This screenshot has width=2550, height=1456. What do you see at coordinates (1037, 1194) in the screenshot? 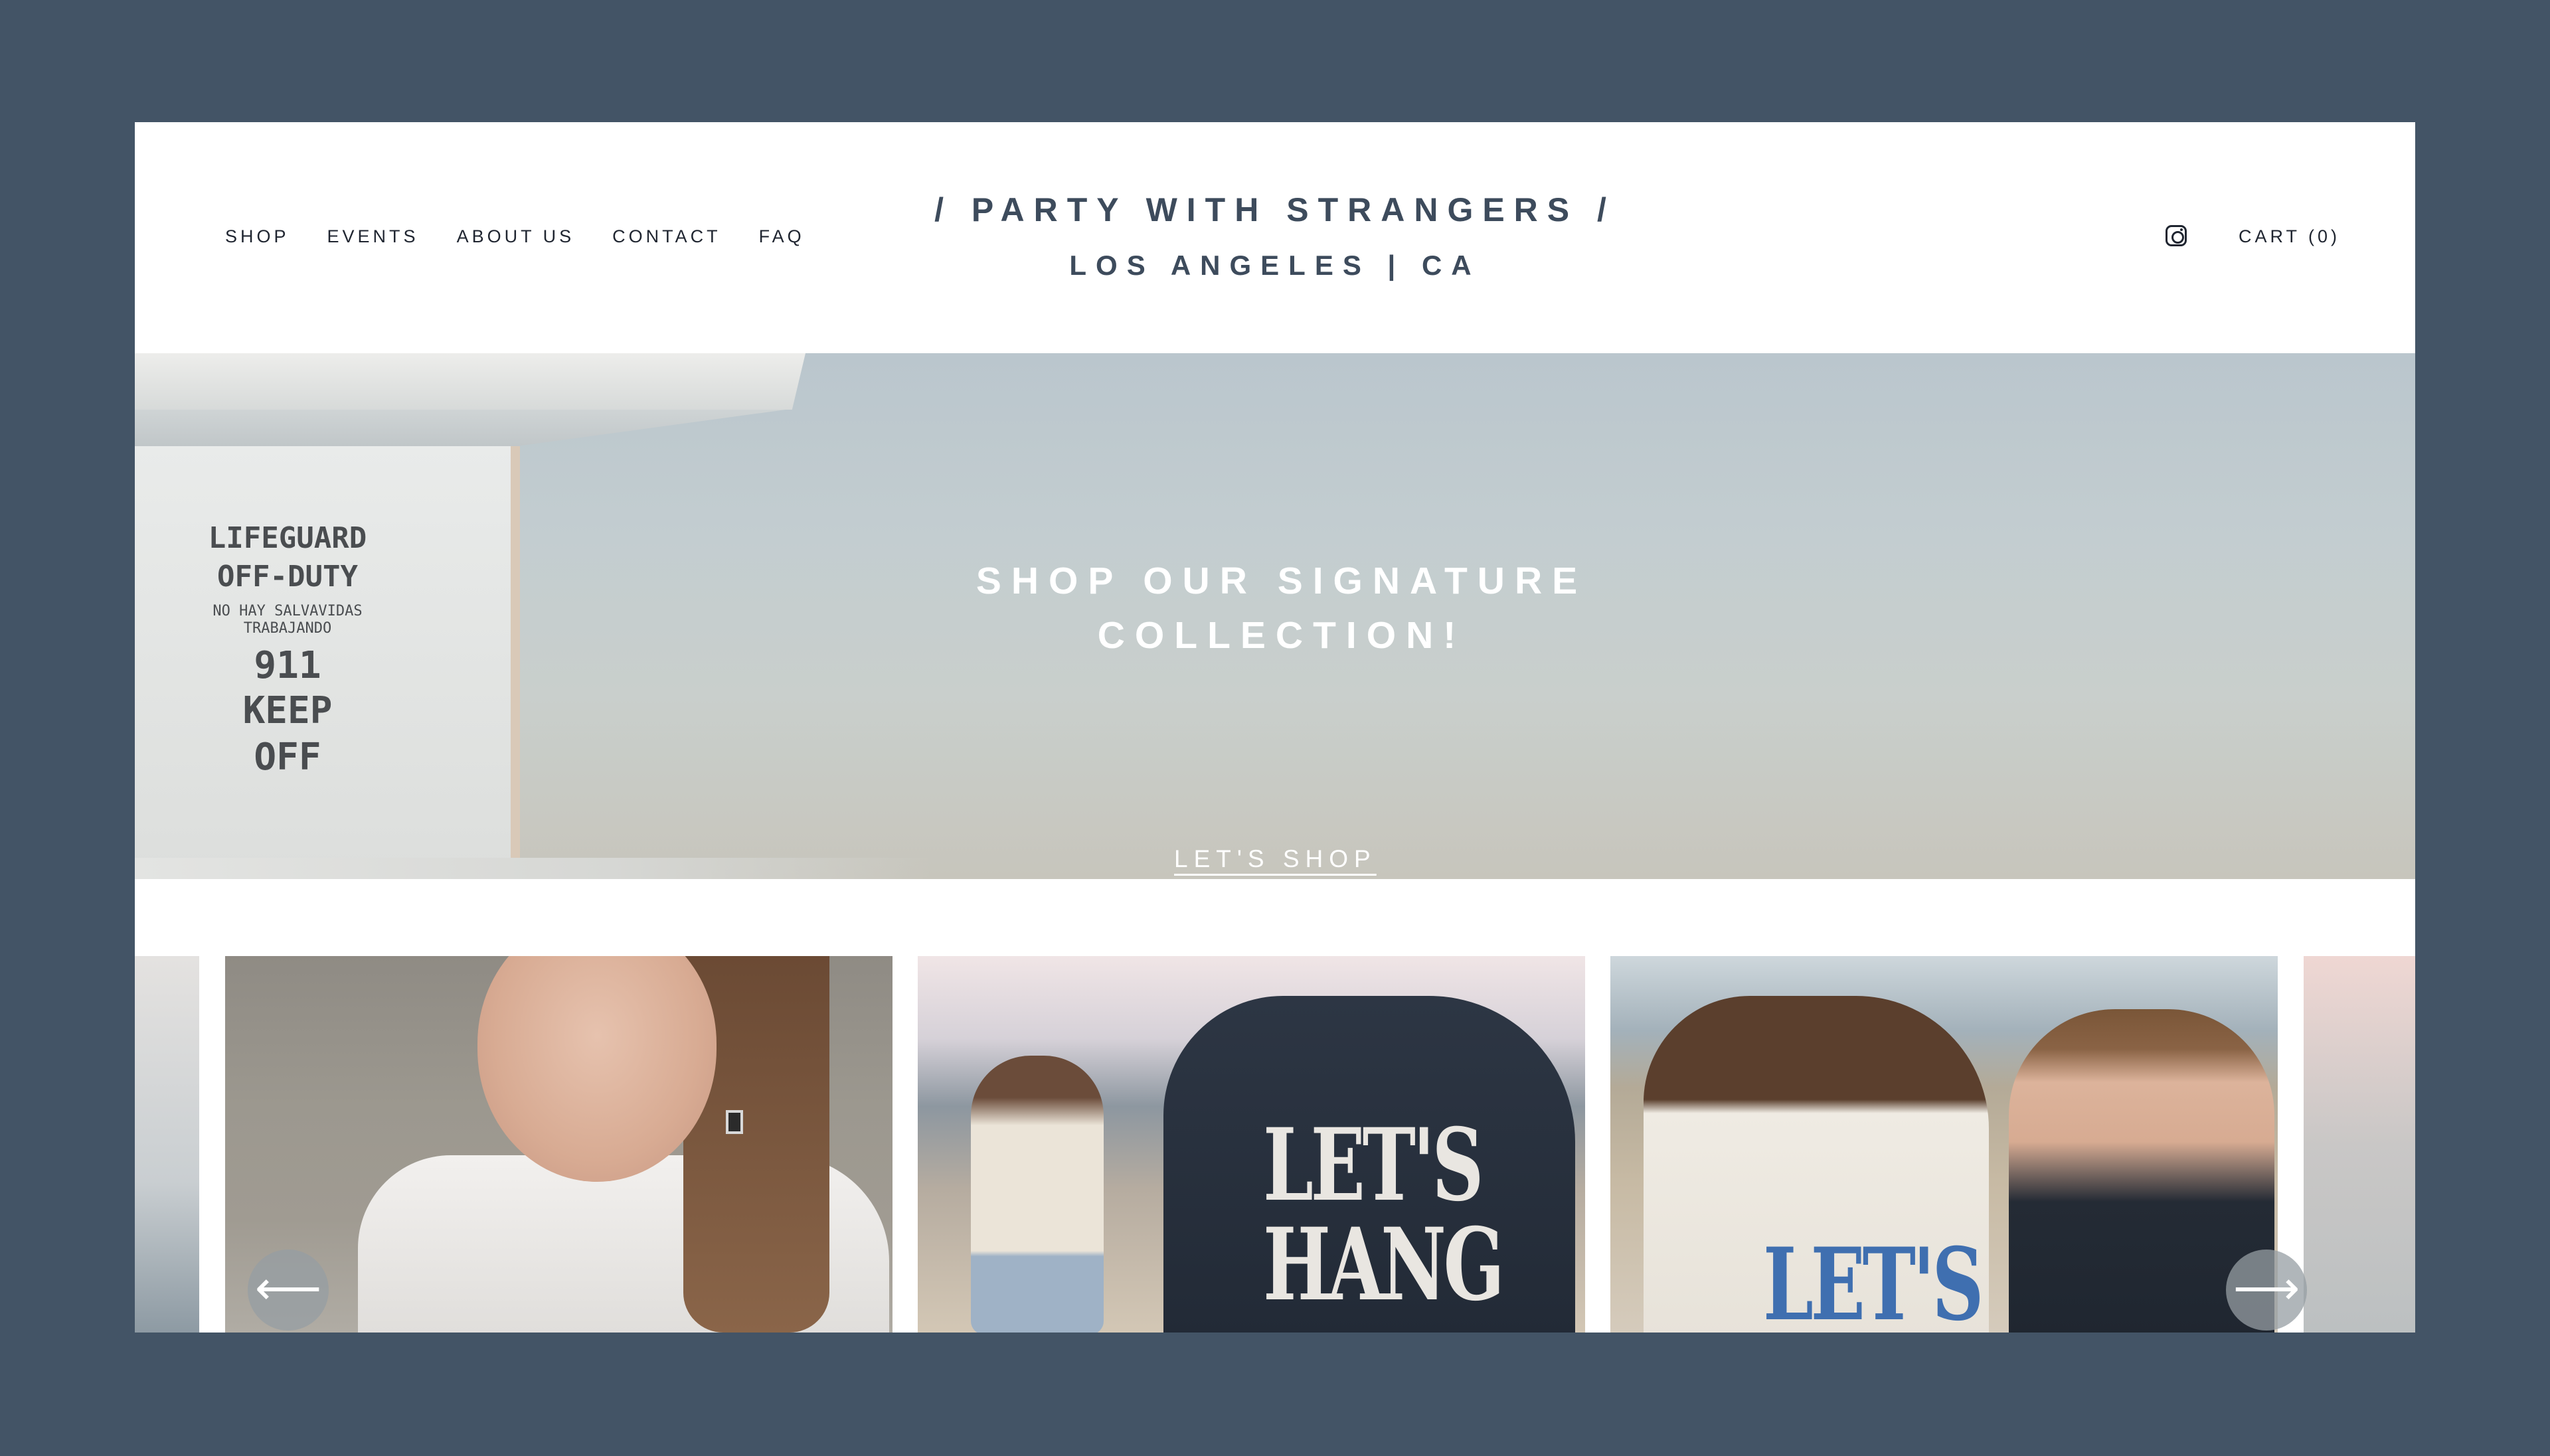
I see `photo-walking-woman` at bounding box center [1037, 1194].